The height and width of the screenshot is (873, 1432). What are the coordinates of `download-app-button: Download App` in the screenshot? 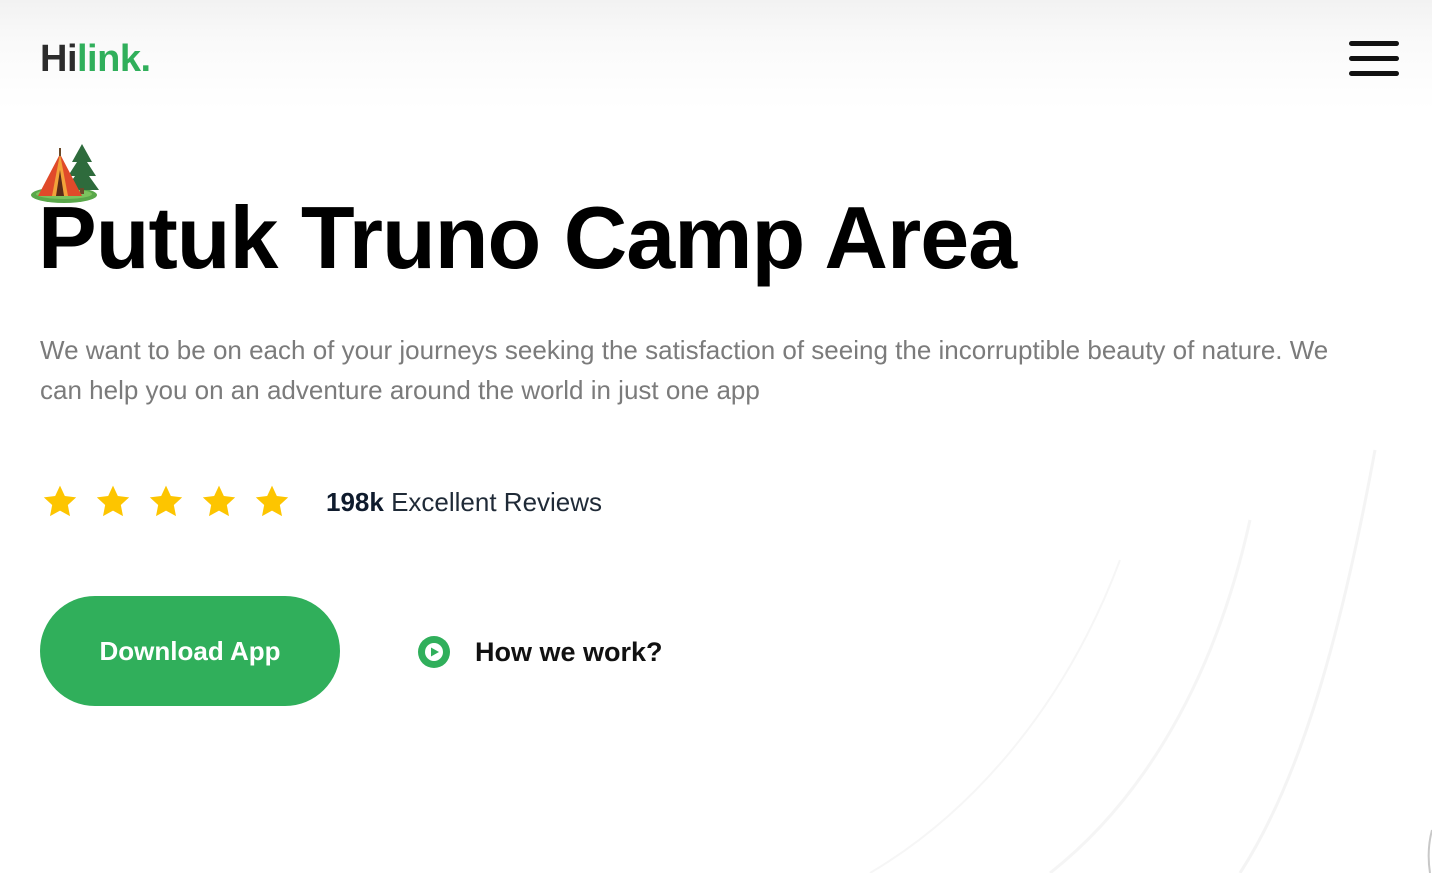 It's located at (190, 651).